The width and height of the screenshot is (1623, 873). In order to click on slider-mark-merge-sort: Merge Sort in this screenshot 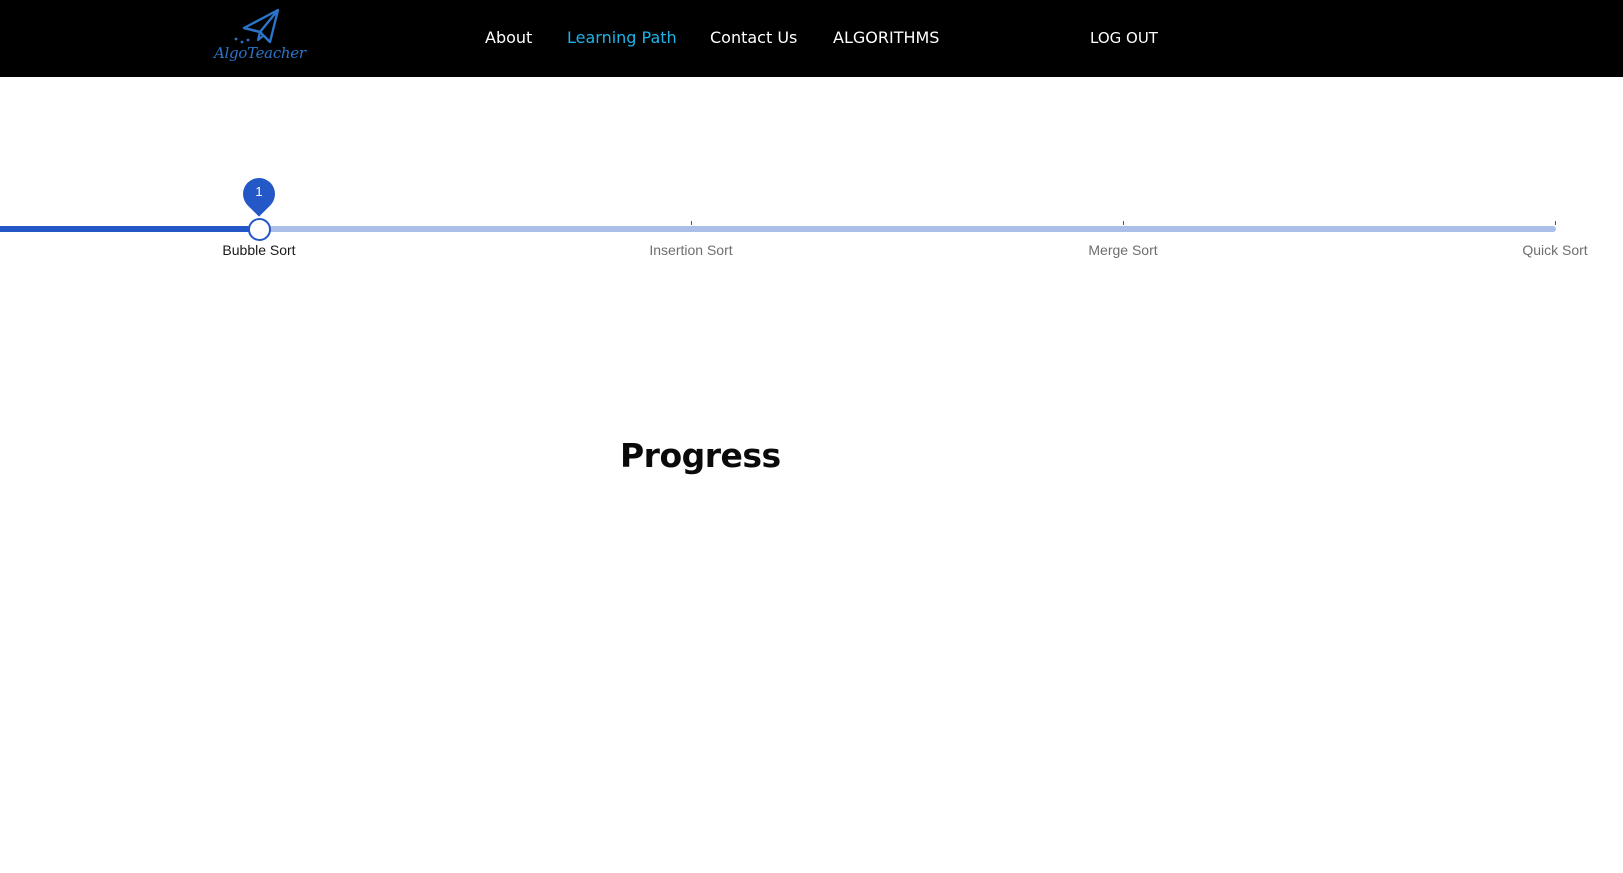, I will do `click(1122, 250)`.